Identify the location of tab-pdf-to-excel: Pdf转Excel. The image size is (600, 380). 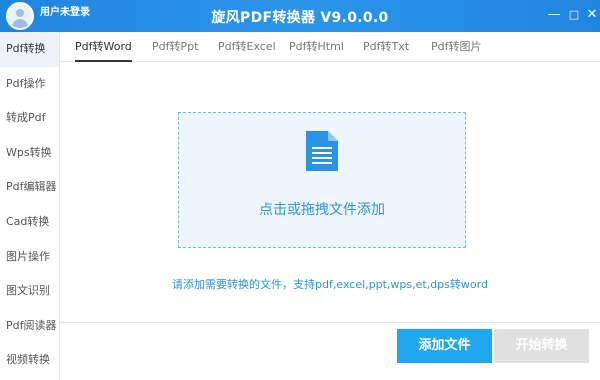
(247, 47).